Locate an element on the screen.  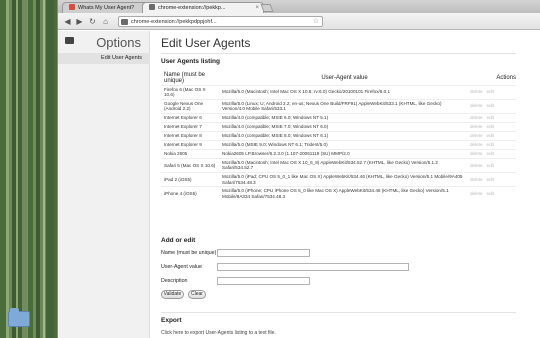
row-name: Firefox 6 (Mac OS X 10.6) is located at coordinates (190, 92).